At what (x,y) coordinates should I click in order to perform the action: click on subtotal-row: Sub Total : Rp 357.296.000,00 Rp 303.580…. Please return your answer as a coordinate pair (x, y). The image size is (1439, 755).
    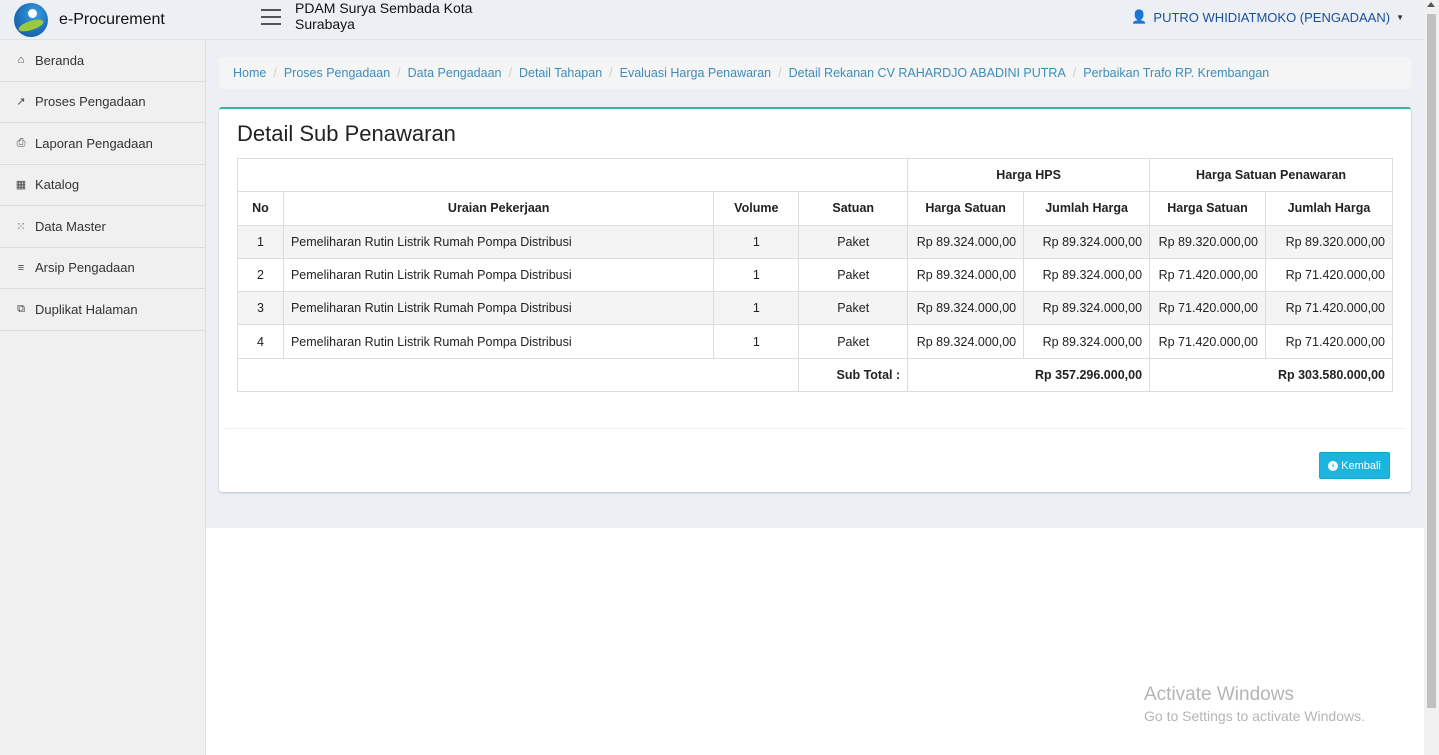
    Looking at the image, I should click on (814, 375).